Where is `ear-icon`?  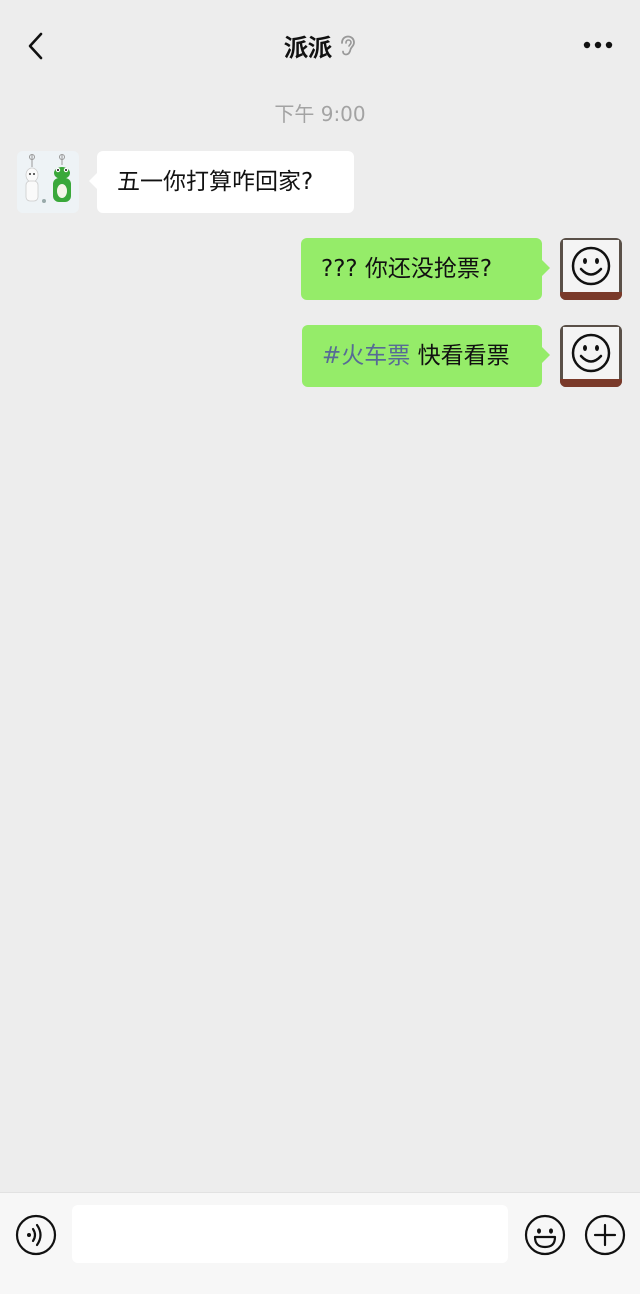
ear-icon is located at coordinates (347, 46).